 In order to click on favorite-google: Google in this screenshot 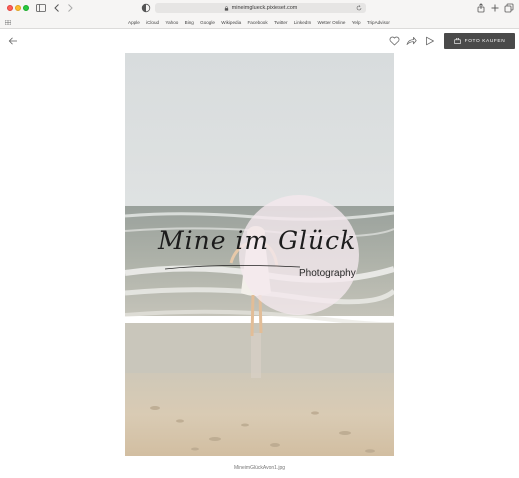, I will do `click(207, 22)`.